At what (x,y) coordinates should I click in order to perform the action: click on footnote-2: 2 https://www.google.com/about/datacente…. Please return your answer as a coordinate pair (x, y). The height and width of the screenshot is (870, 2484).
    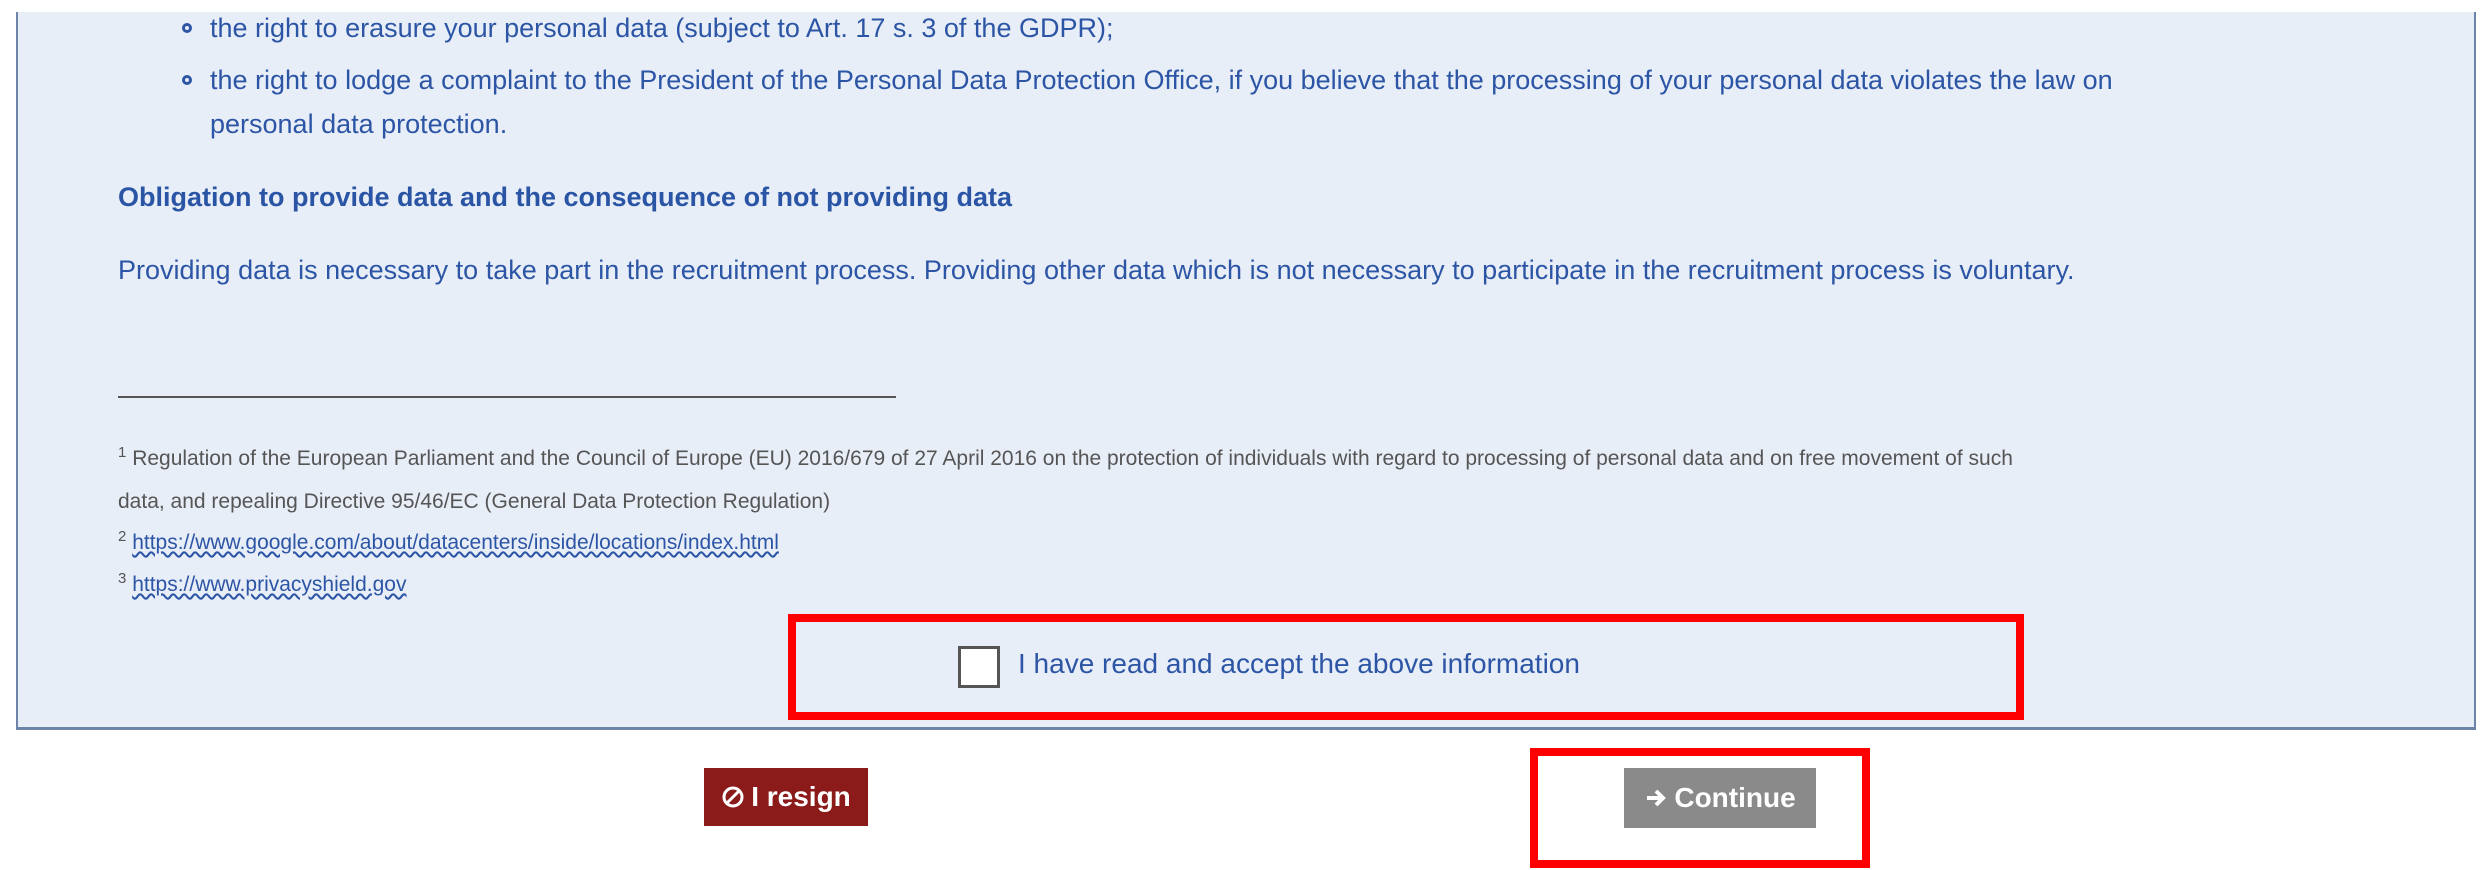
    Looking at the image, I should click on (448, 541).